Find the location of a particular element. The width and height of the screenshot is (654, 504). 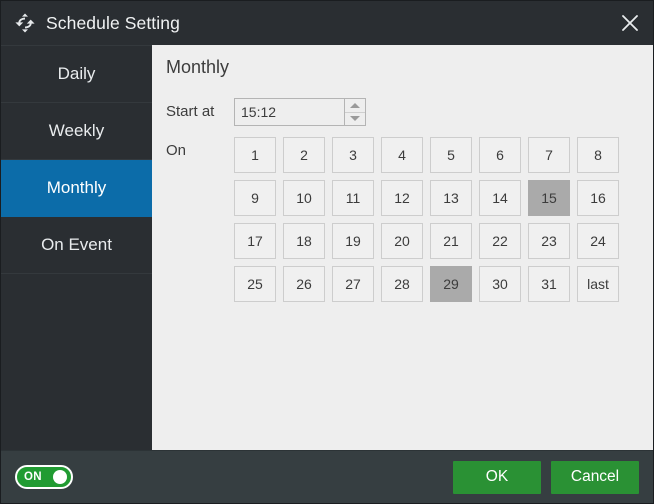

day-cell: 7 is located at coordinates (549, 155).